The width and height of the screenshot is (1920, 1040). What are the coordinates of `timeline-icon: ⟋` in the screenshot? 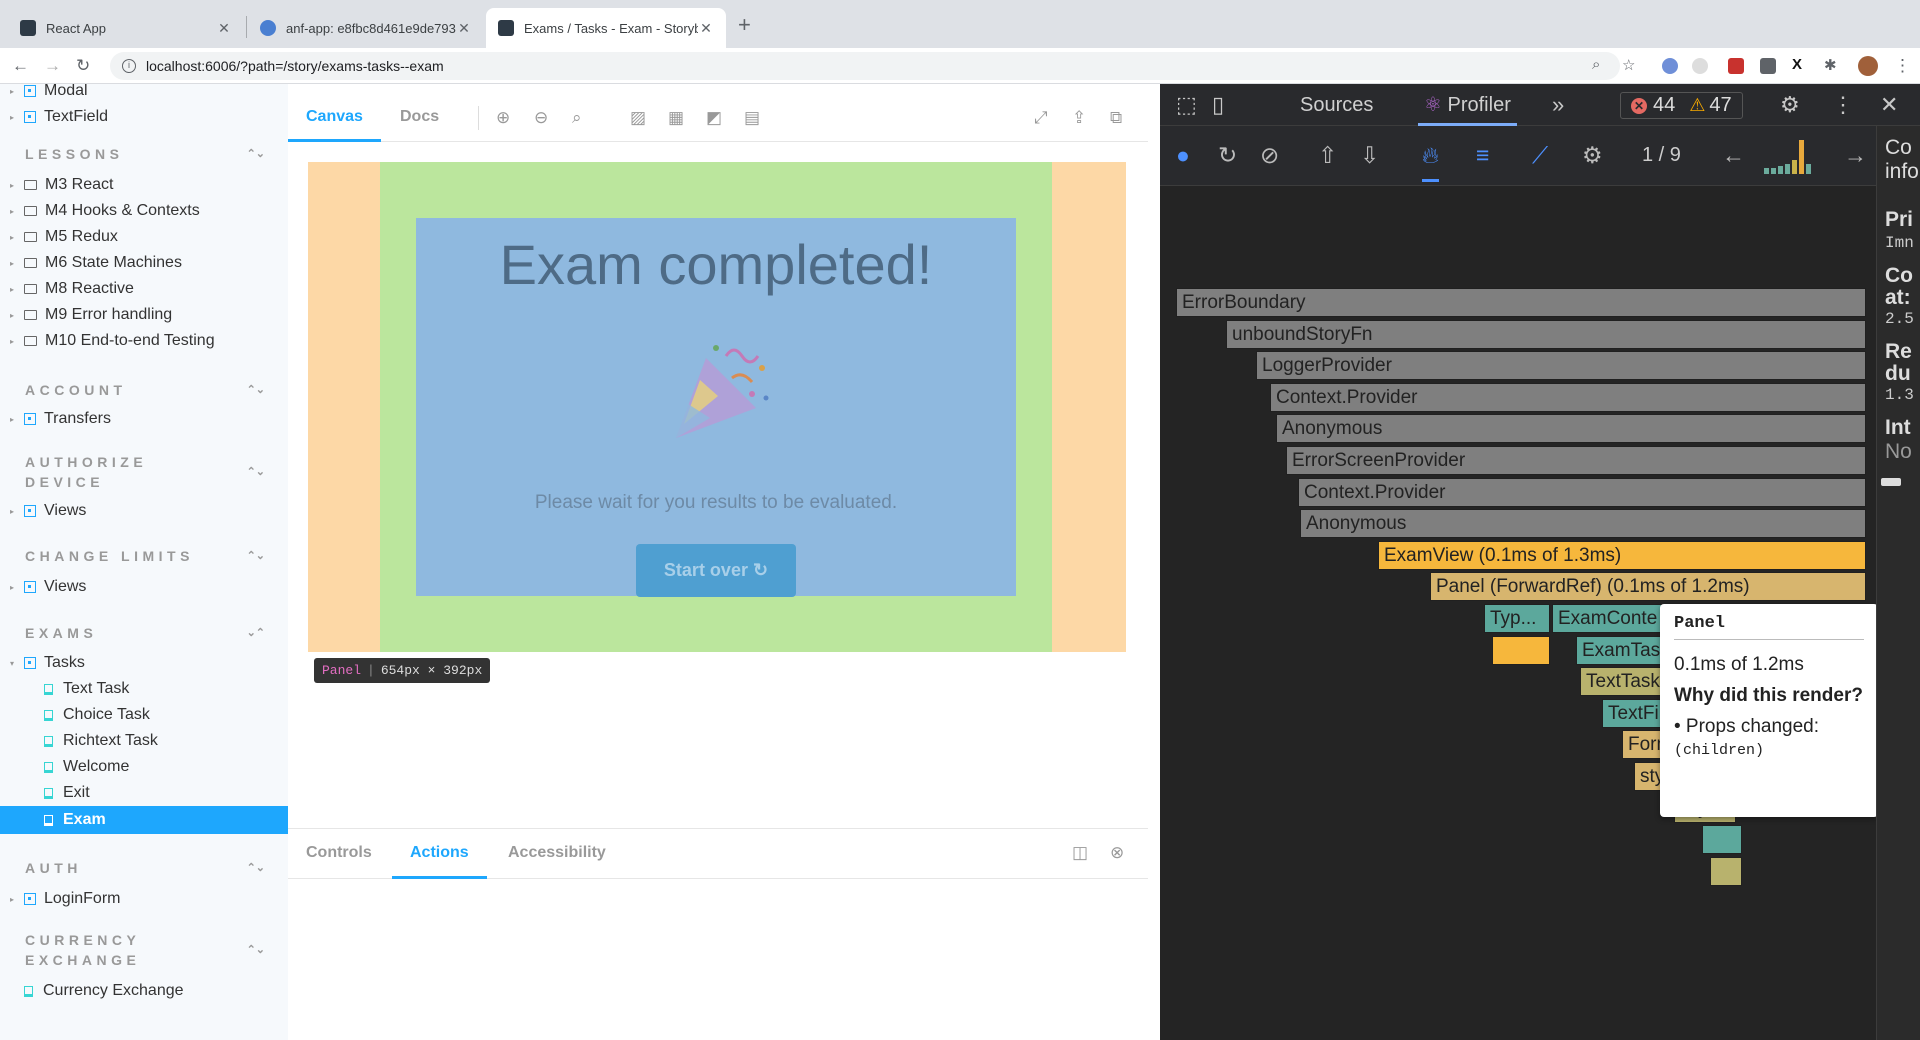 It's located at (1540, 155).